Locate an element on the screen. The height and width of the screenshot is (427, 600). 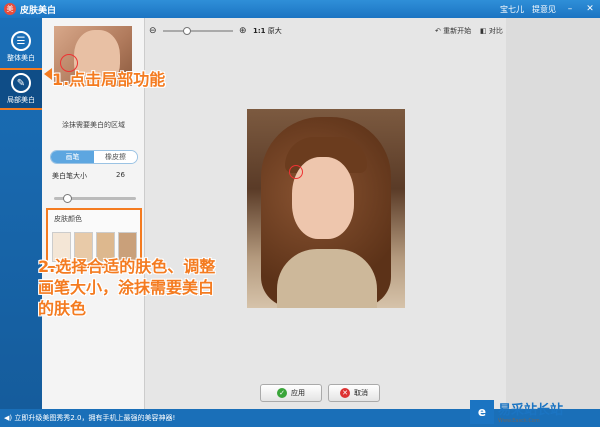
mode-toggle: 画笔 橡皮擦 is located at coordinates (94, 157).